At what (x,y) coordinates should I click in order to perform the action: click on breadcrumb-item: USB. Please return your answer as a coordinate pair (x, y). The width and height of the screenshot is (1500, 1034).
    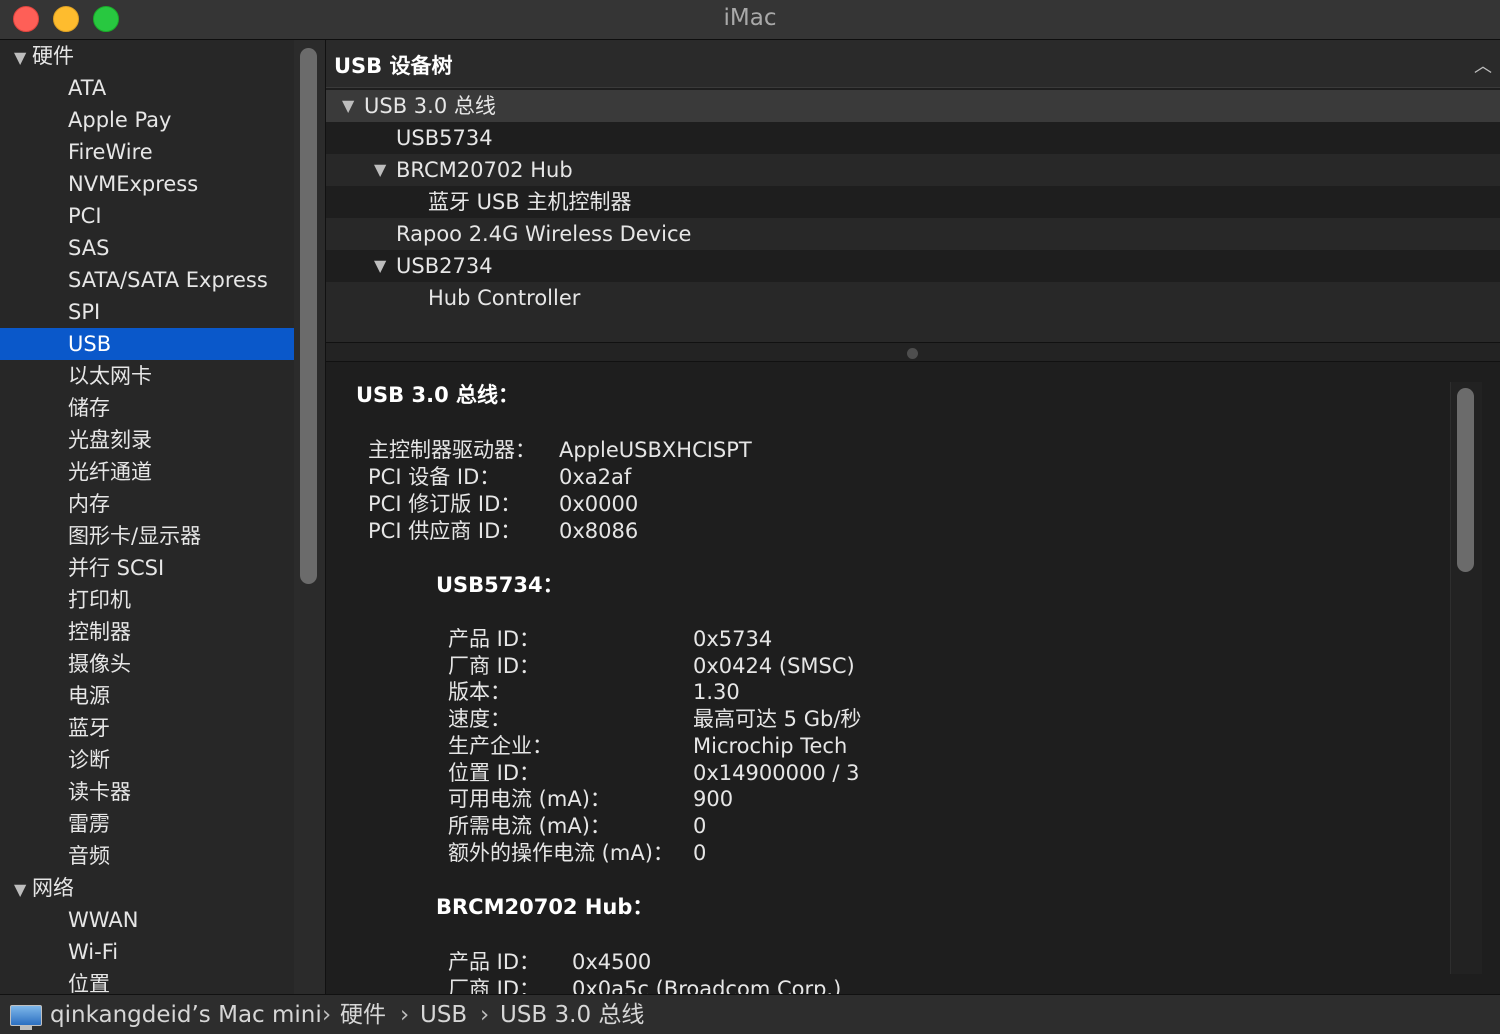
    Looking at the image, I should click on (443, 1014).